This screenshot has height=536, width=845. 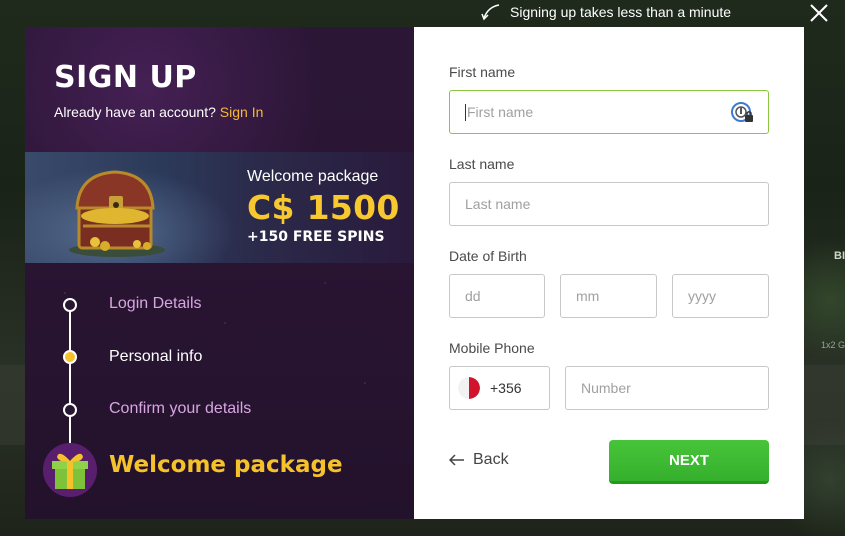 What do you see at coordinates (689, 462) in the screenshot?
I see `next-button: NEXT` at bounding box center [689, 462].